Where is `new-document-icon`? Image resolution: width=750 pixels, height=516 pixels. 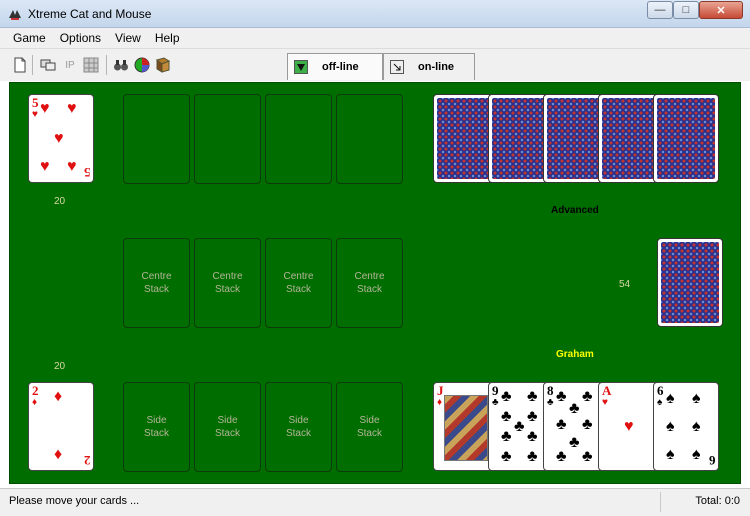
new-document-icon is located at coordinates (20, 65).